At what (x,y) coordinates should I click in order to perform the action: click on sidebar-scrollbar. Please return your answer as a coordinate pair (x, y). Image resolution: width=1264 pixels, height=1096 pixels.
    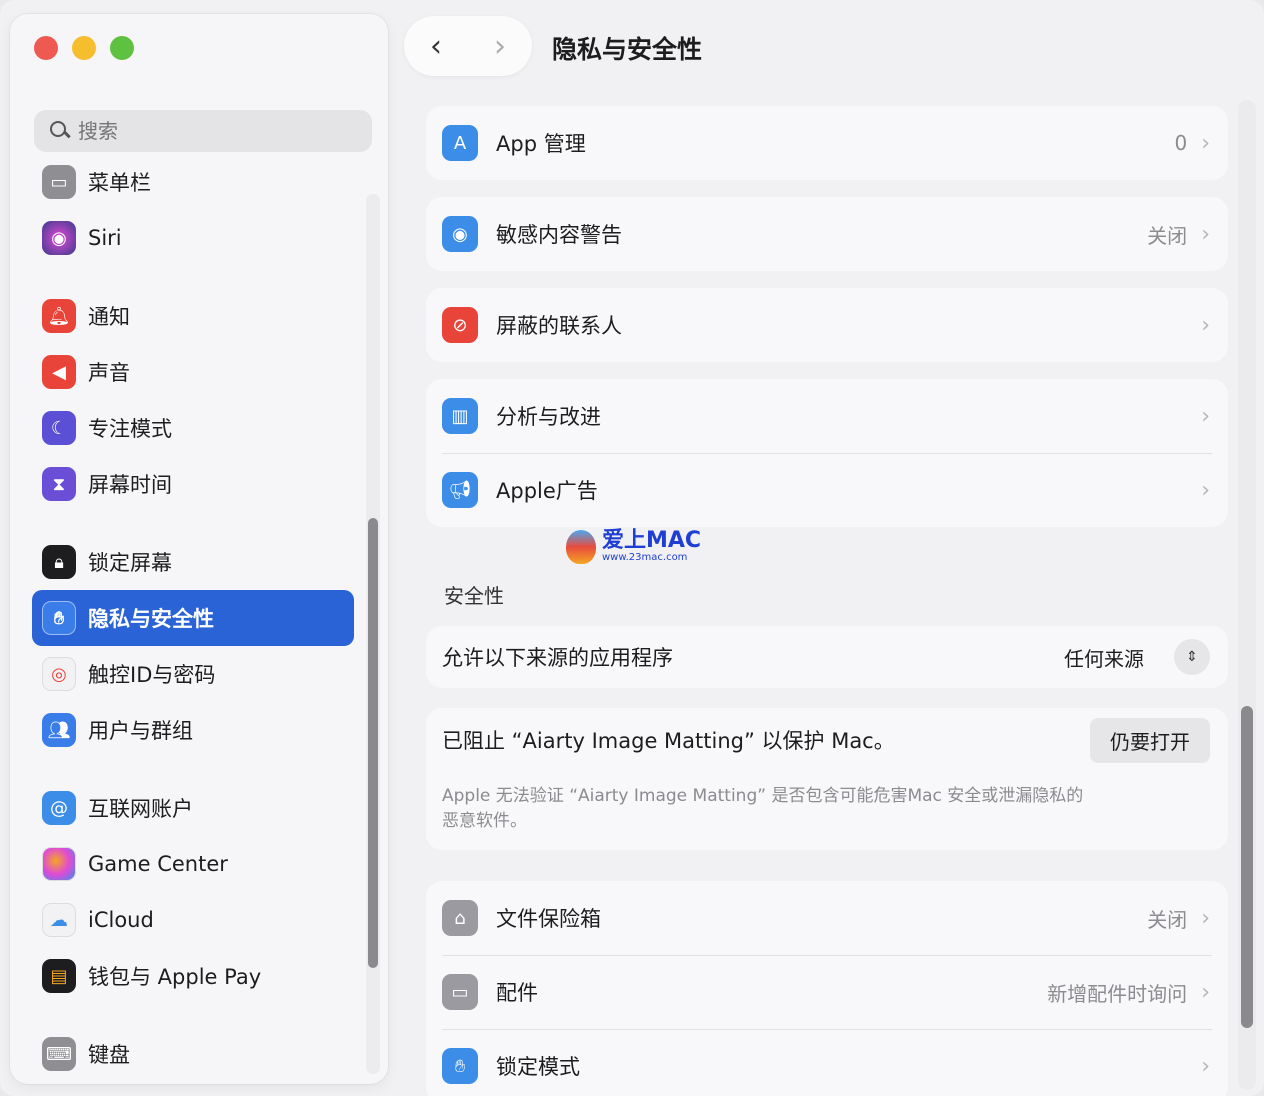
    Looking at the image, I should click on (373, 634).